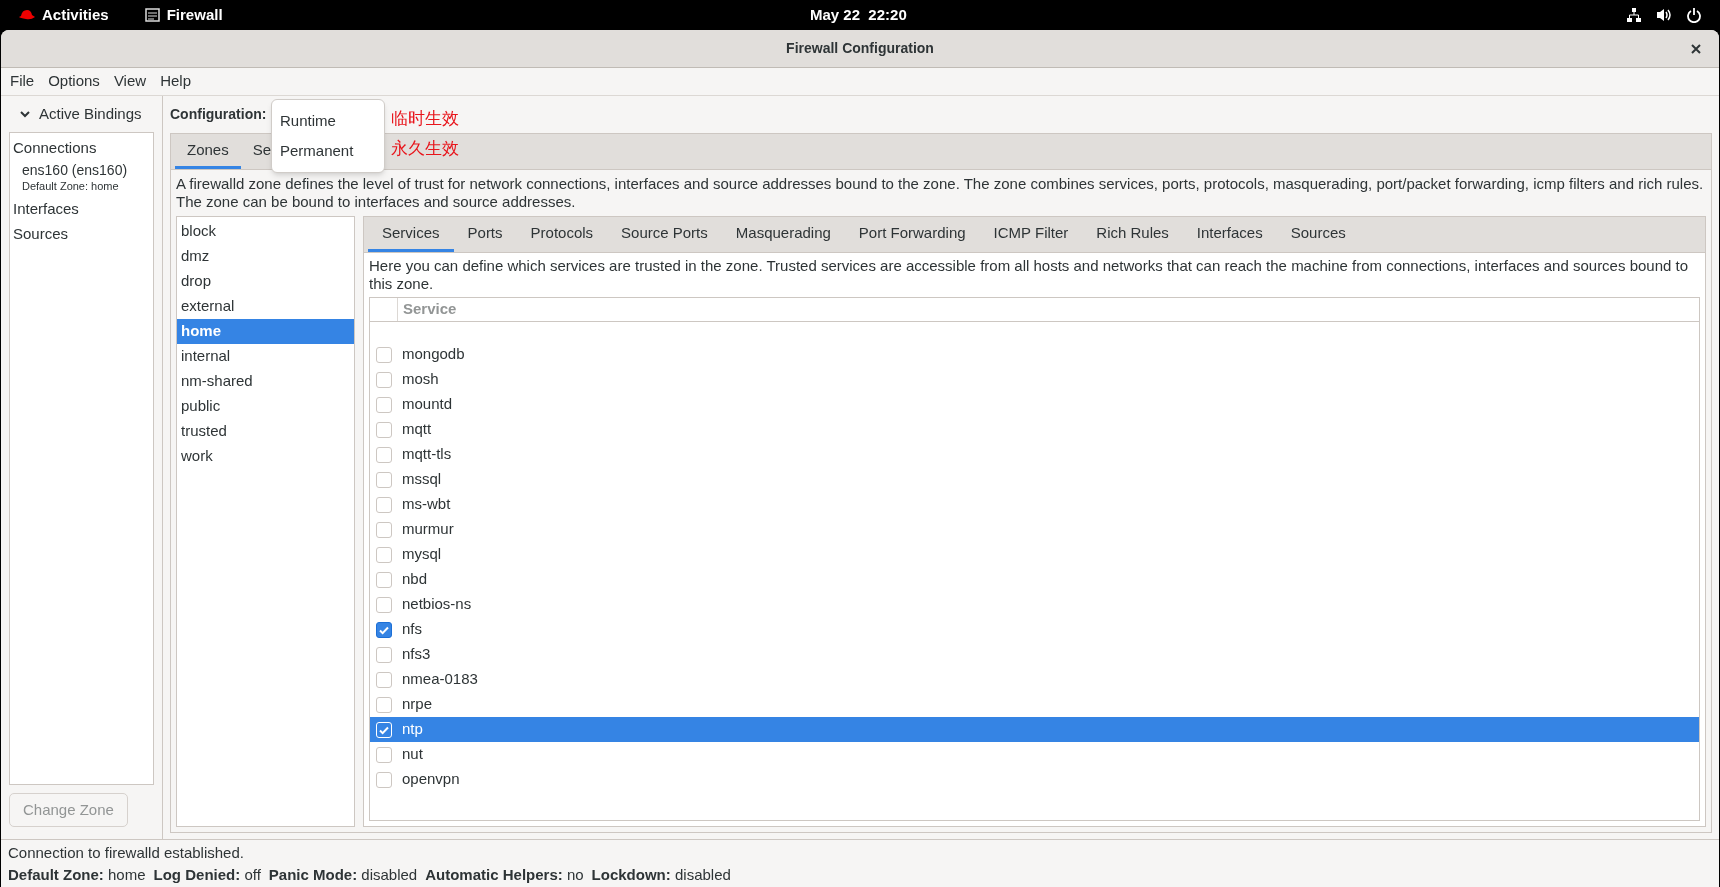 Image resolution: width=1720 pixels, height=887 pixels. I want to click on section-toggle: Active Bindings, so click(90, 114).